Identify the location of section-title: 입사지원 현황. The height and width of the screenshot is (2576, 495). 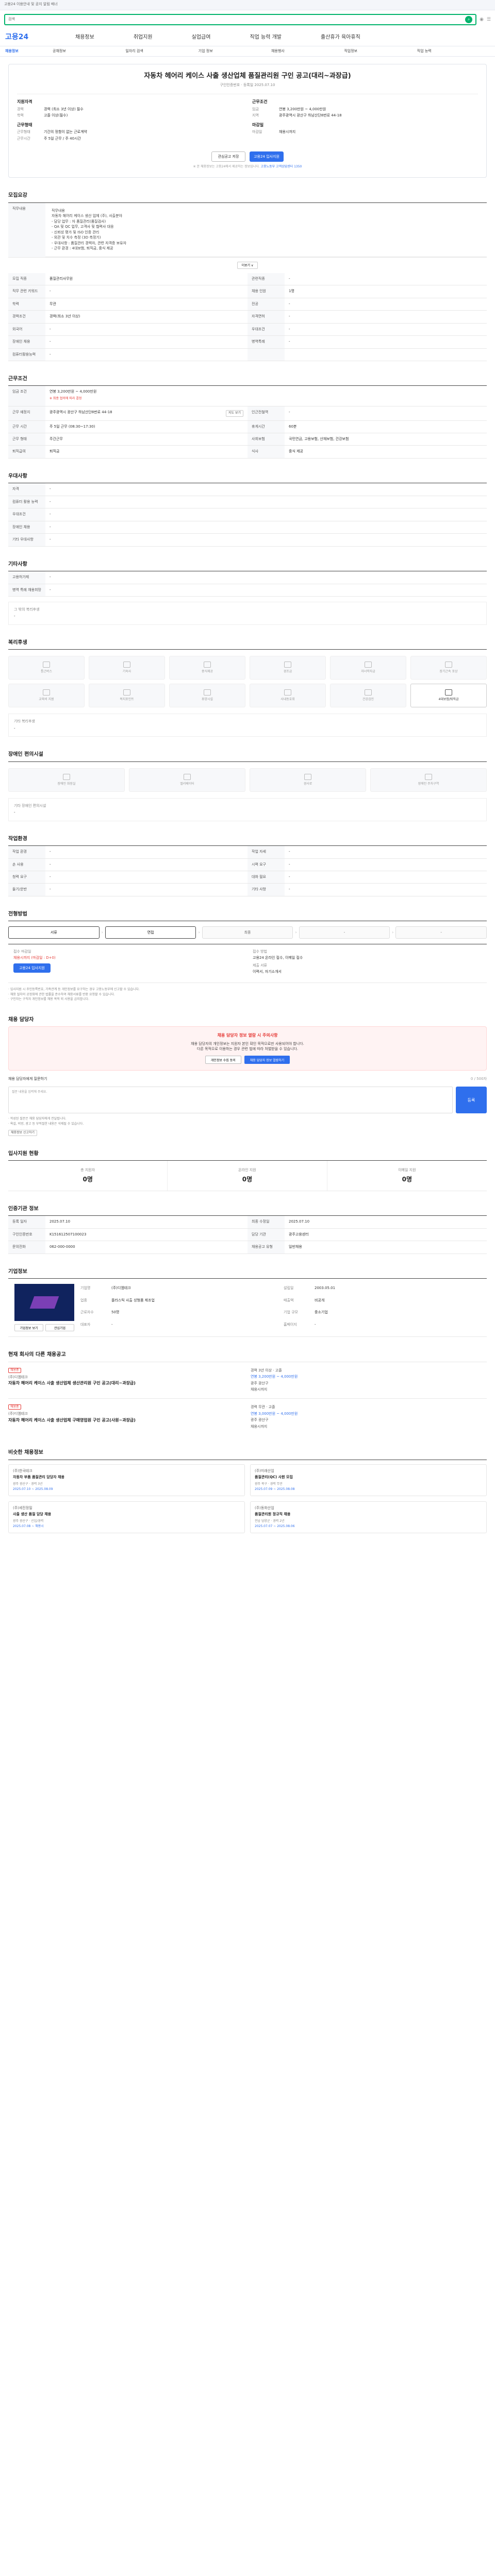
(23, 1153).